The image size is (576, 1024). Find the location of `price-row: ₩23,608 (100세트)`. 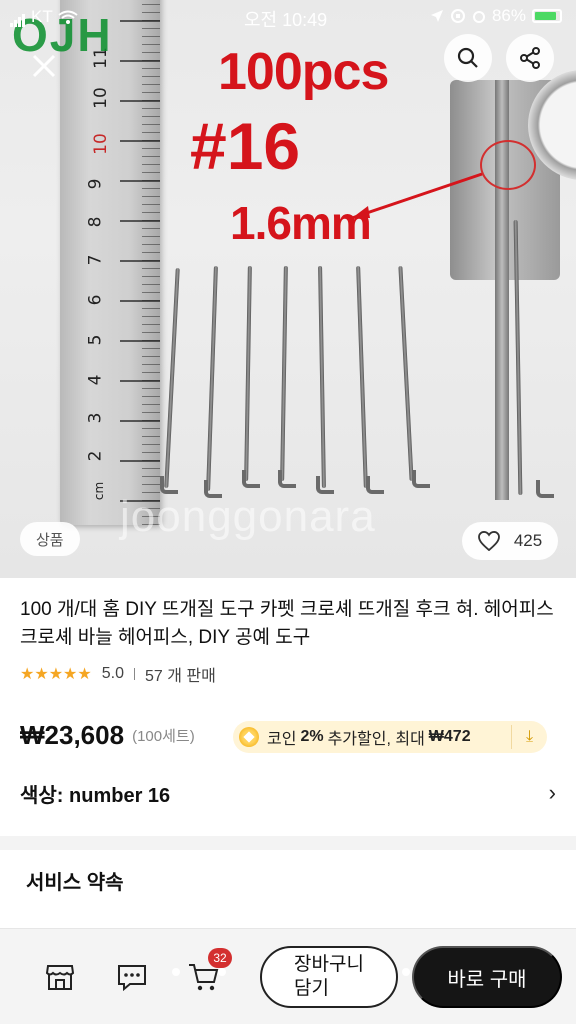

price-row: ₩23,608 (100세트) is located at coordinates (107, 735).